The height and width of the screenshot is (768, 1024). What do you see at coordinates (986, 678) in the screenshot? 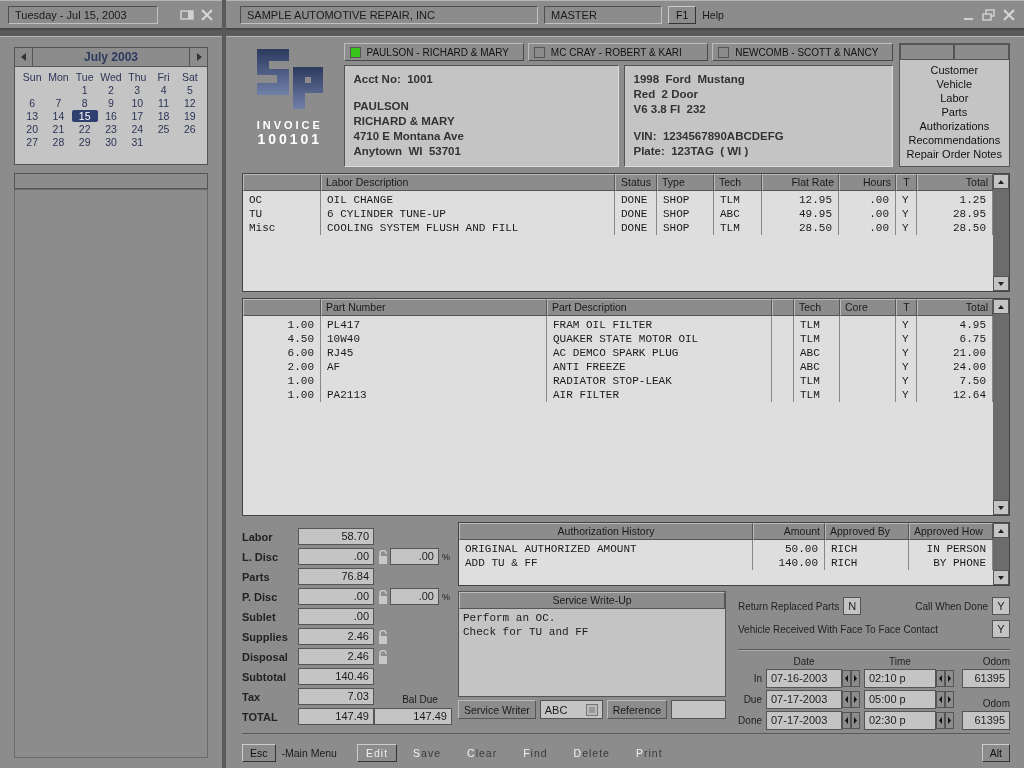
I see `odometer-field: 61395` at bounding box center [986, 678].